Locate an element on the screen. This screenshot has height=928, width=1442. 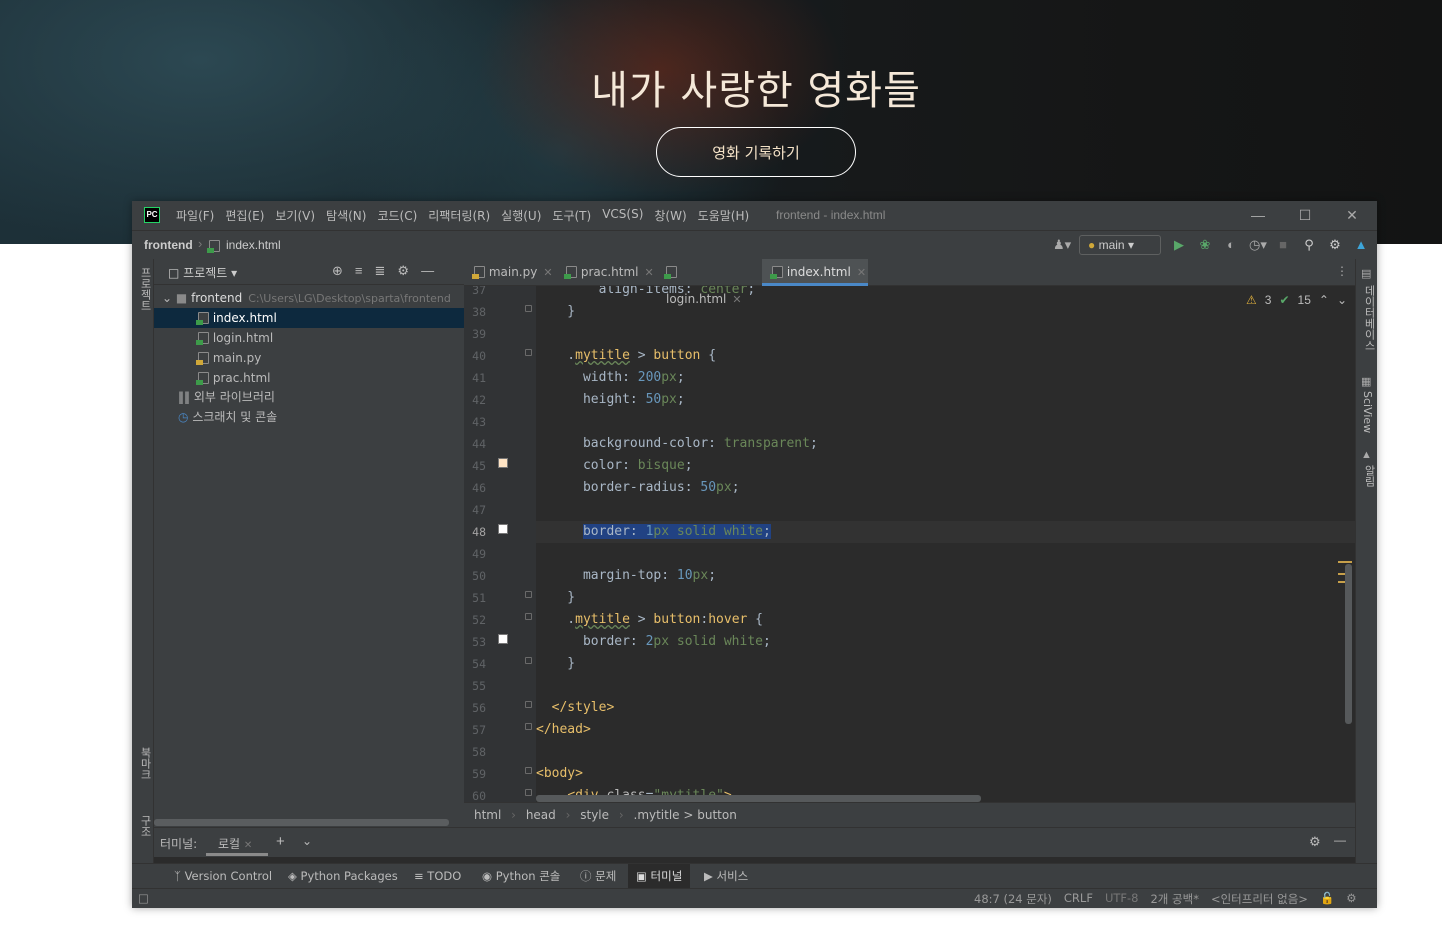
minimize-button: — is located at coordinates (1258, 215).